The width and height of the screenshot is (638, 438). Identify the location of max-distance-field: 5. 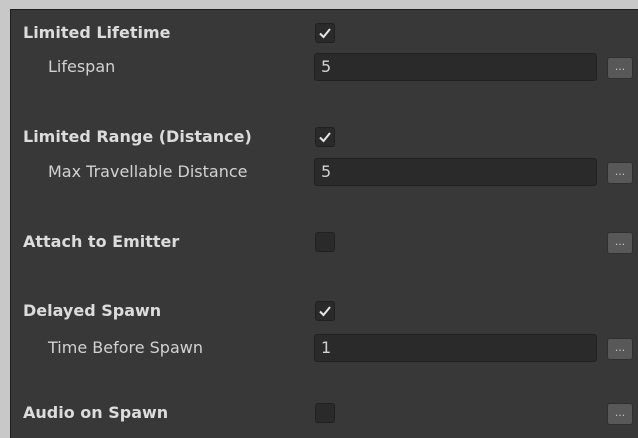
(455, 172).